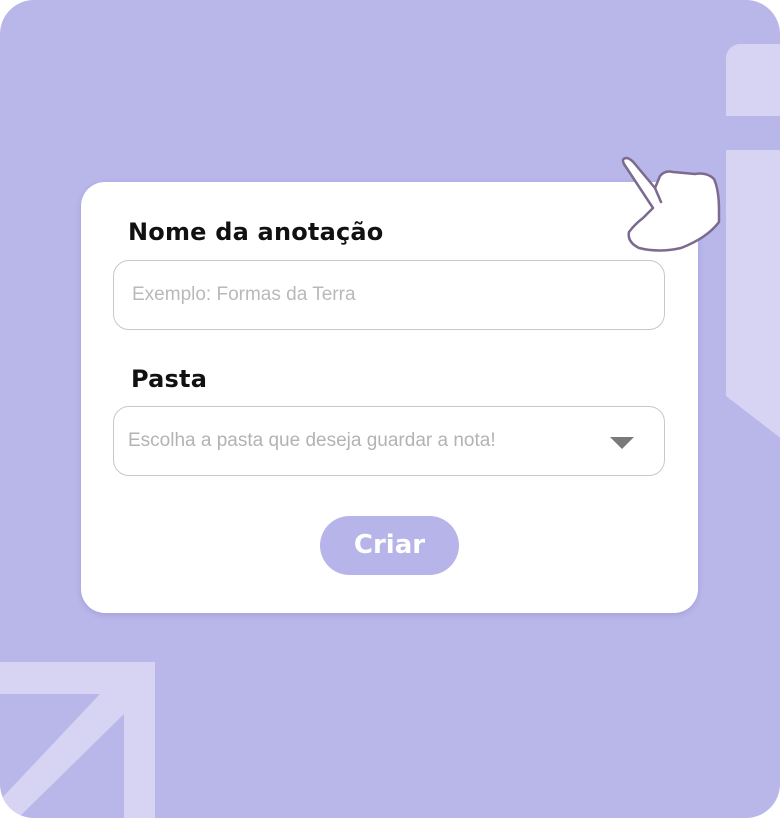 The width and height of the screenshot is (780, 818). I want to click on arrow-up-right-icon, so click(77, 740).